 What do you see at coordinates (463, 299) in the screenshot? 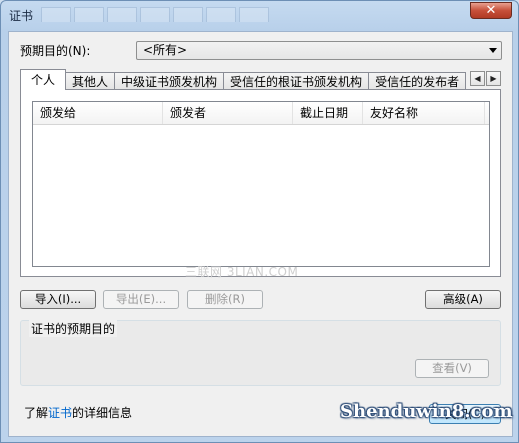
I see `advanced-button: 高级(A)` at bounding box center [463, 299].